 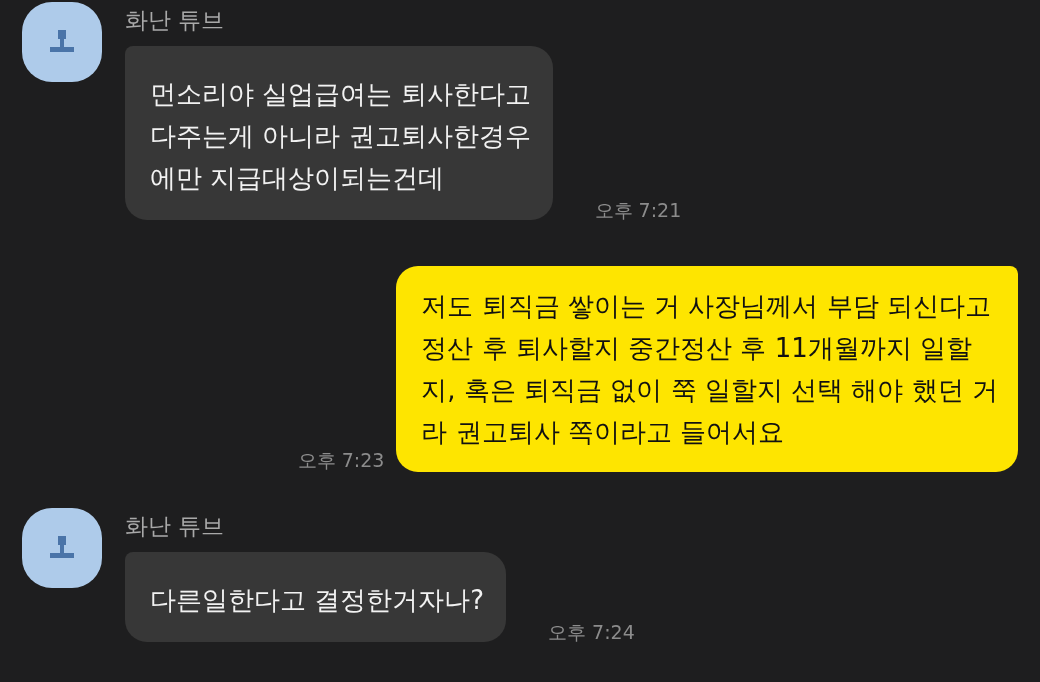 I want to click on message-time: 오후 7:21, so click(x=638, y=210).